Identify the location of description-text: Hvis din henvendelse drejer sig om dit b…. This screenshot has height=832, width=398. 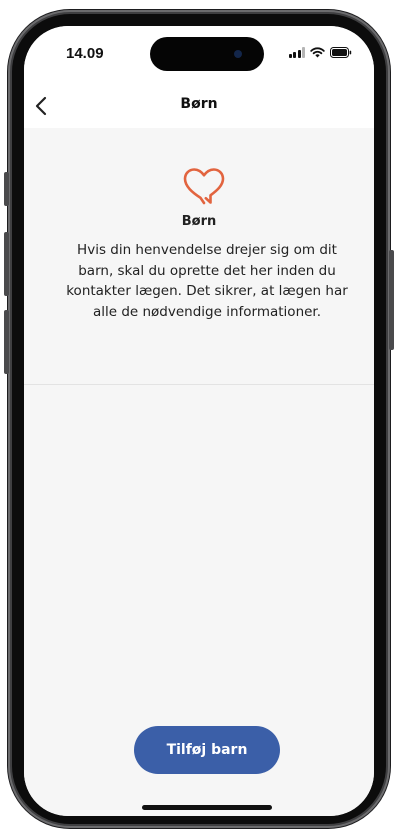
(207, 281).